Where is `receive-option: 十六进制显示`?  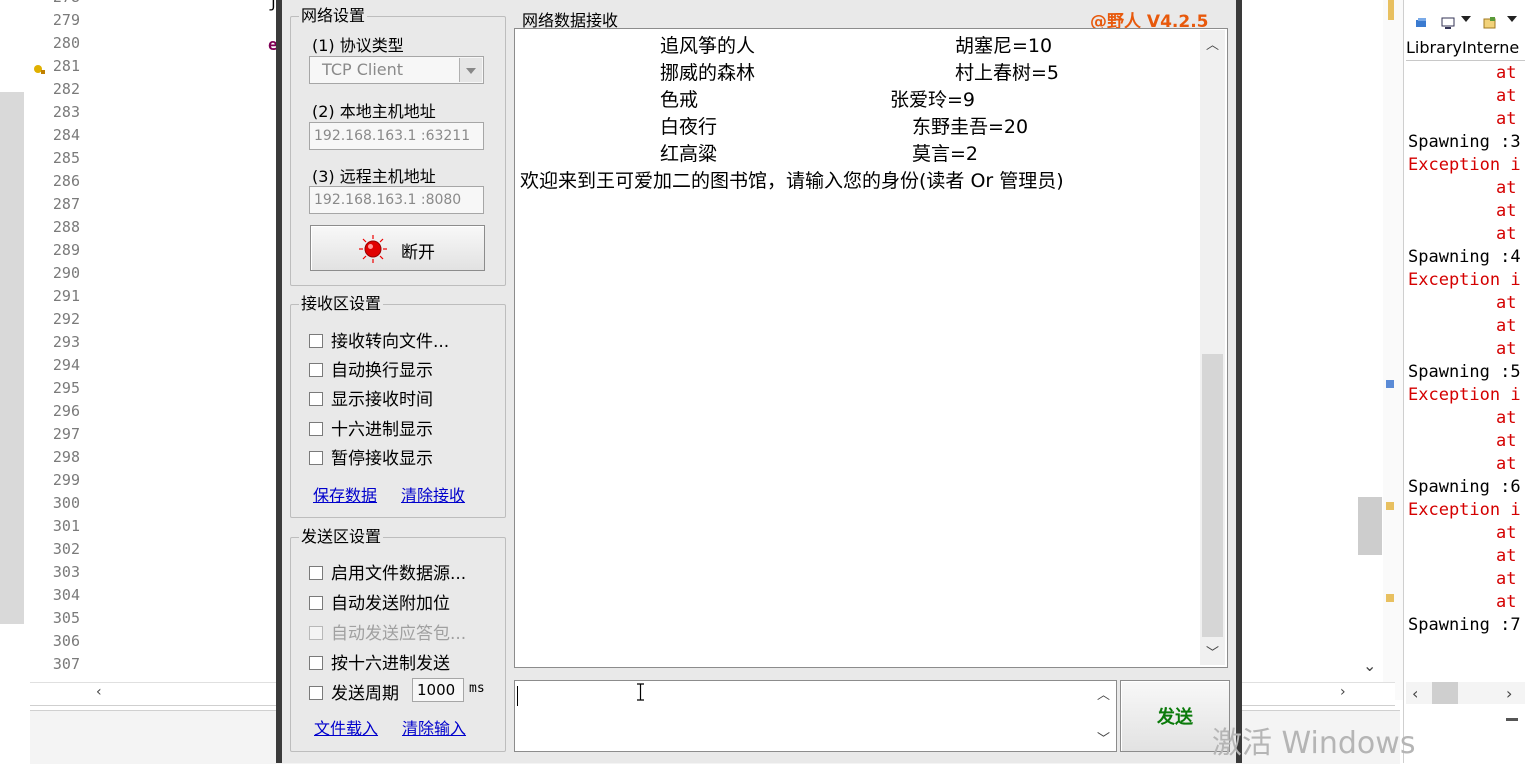 receive-option: 十六进制显示 is located at coordinates (371, 427).